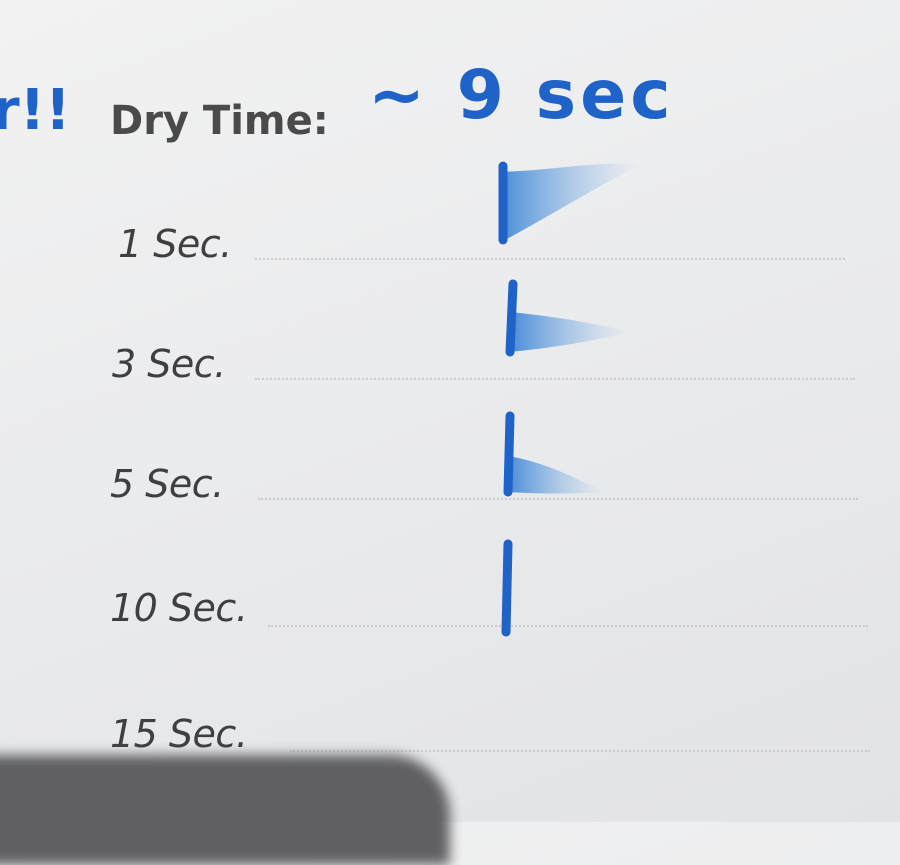  Describe the element at coordinates (570, 332) in the screenshot. I see `ink-smear-3-sec` at that location.